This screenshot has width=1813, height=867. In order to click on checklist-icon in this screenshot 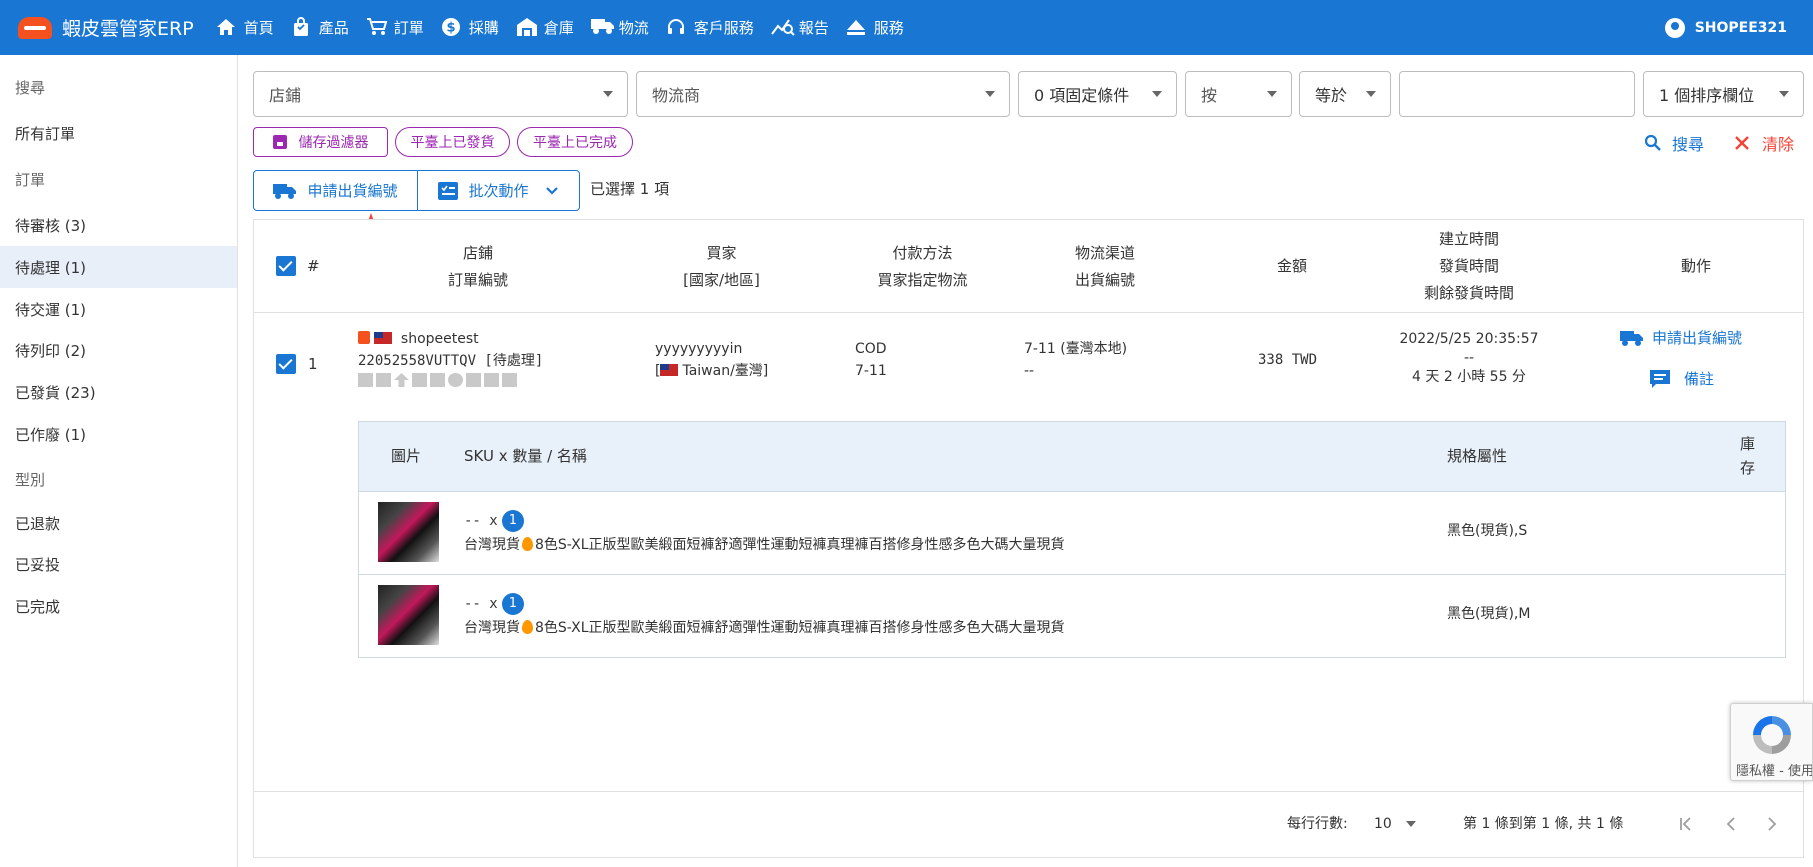, I will do `click(491, 380)`.